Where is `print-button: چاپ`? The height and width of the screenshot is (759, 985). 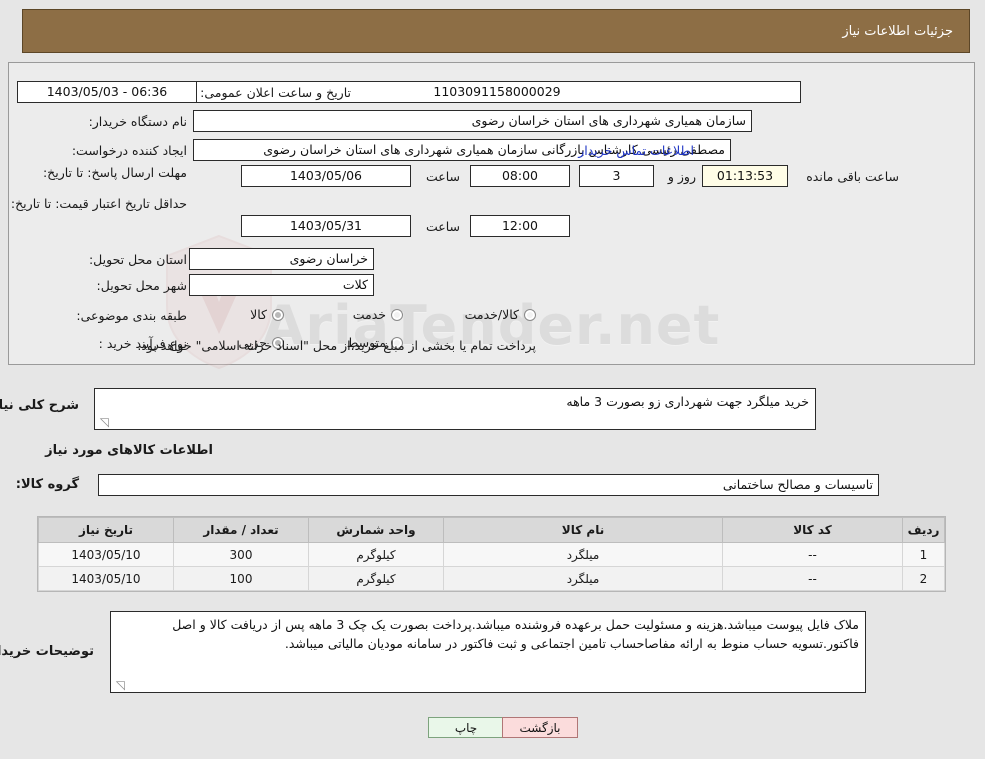
print-button: چاپ is located at coordinates (467, 727).